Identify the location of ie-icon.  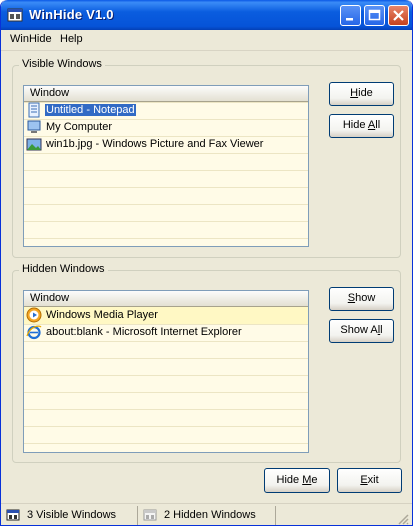
(34, 332).